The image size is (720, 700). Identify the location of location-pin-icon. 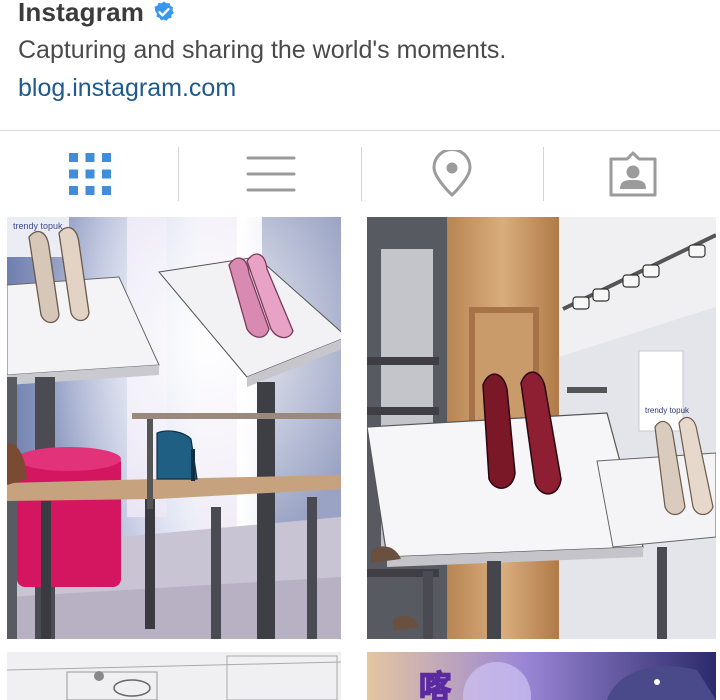
(452, 173).